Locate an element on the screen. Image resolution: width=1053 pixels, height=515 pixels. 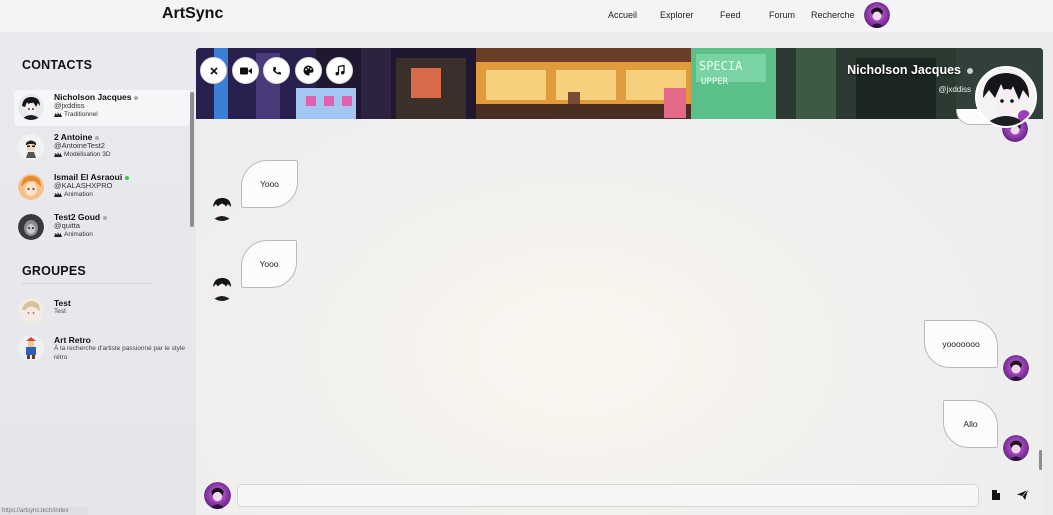
music-button is located at coordinates (339, 70).